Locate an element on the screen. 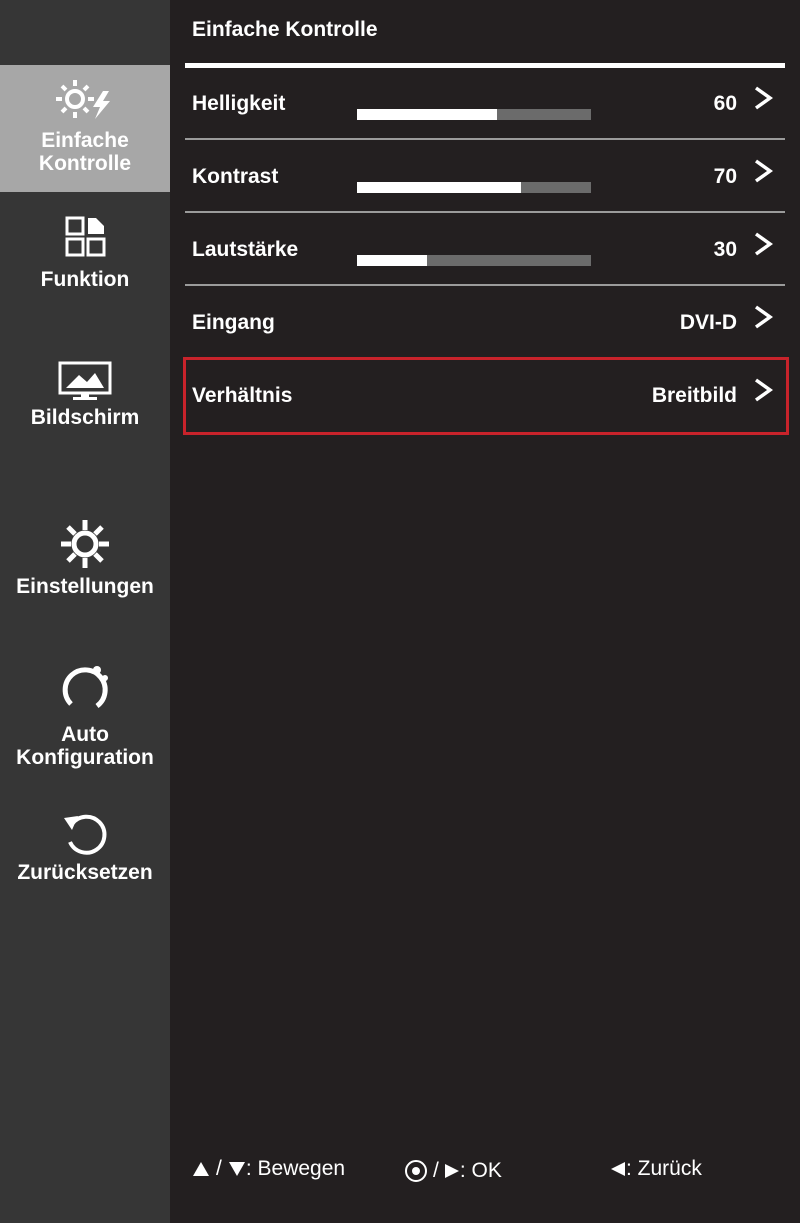 The width and height of the screenshot is (800, 1223). setting-row-kontrast: Kontrast 70 is located at coordinates (485, 177).